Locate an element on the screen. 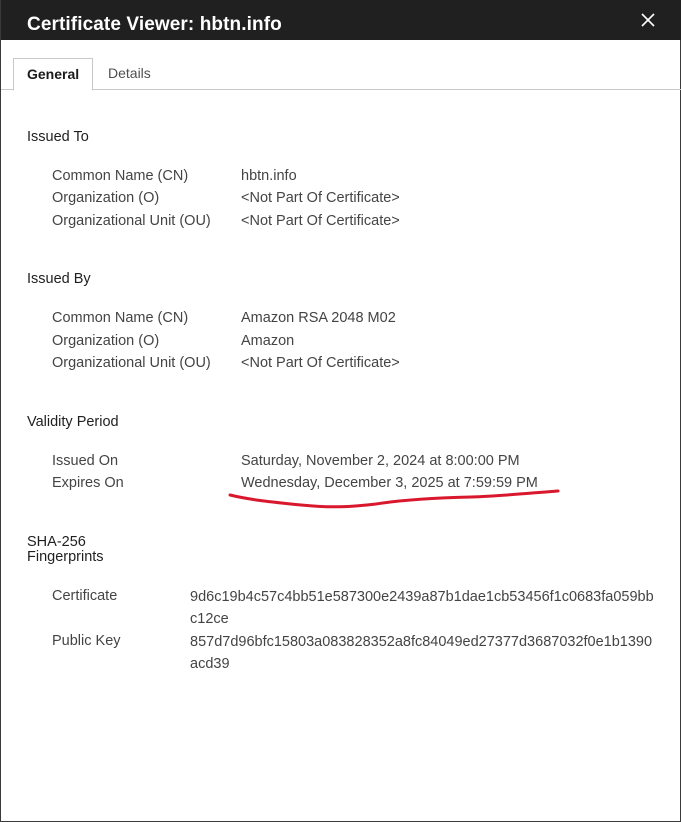 This screenshot has height=822, width=681. fingerprints-heading: SHA-256 Fingerprints is located at coordinates (65, 550).